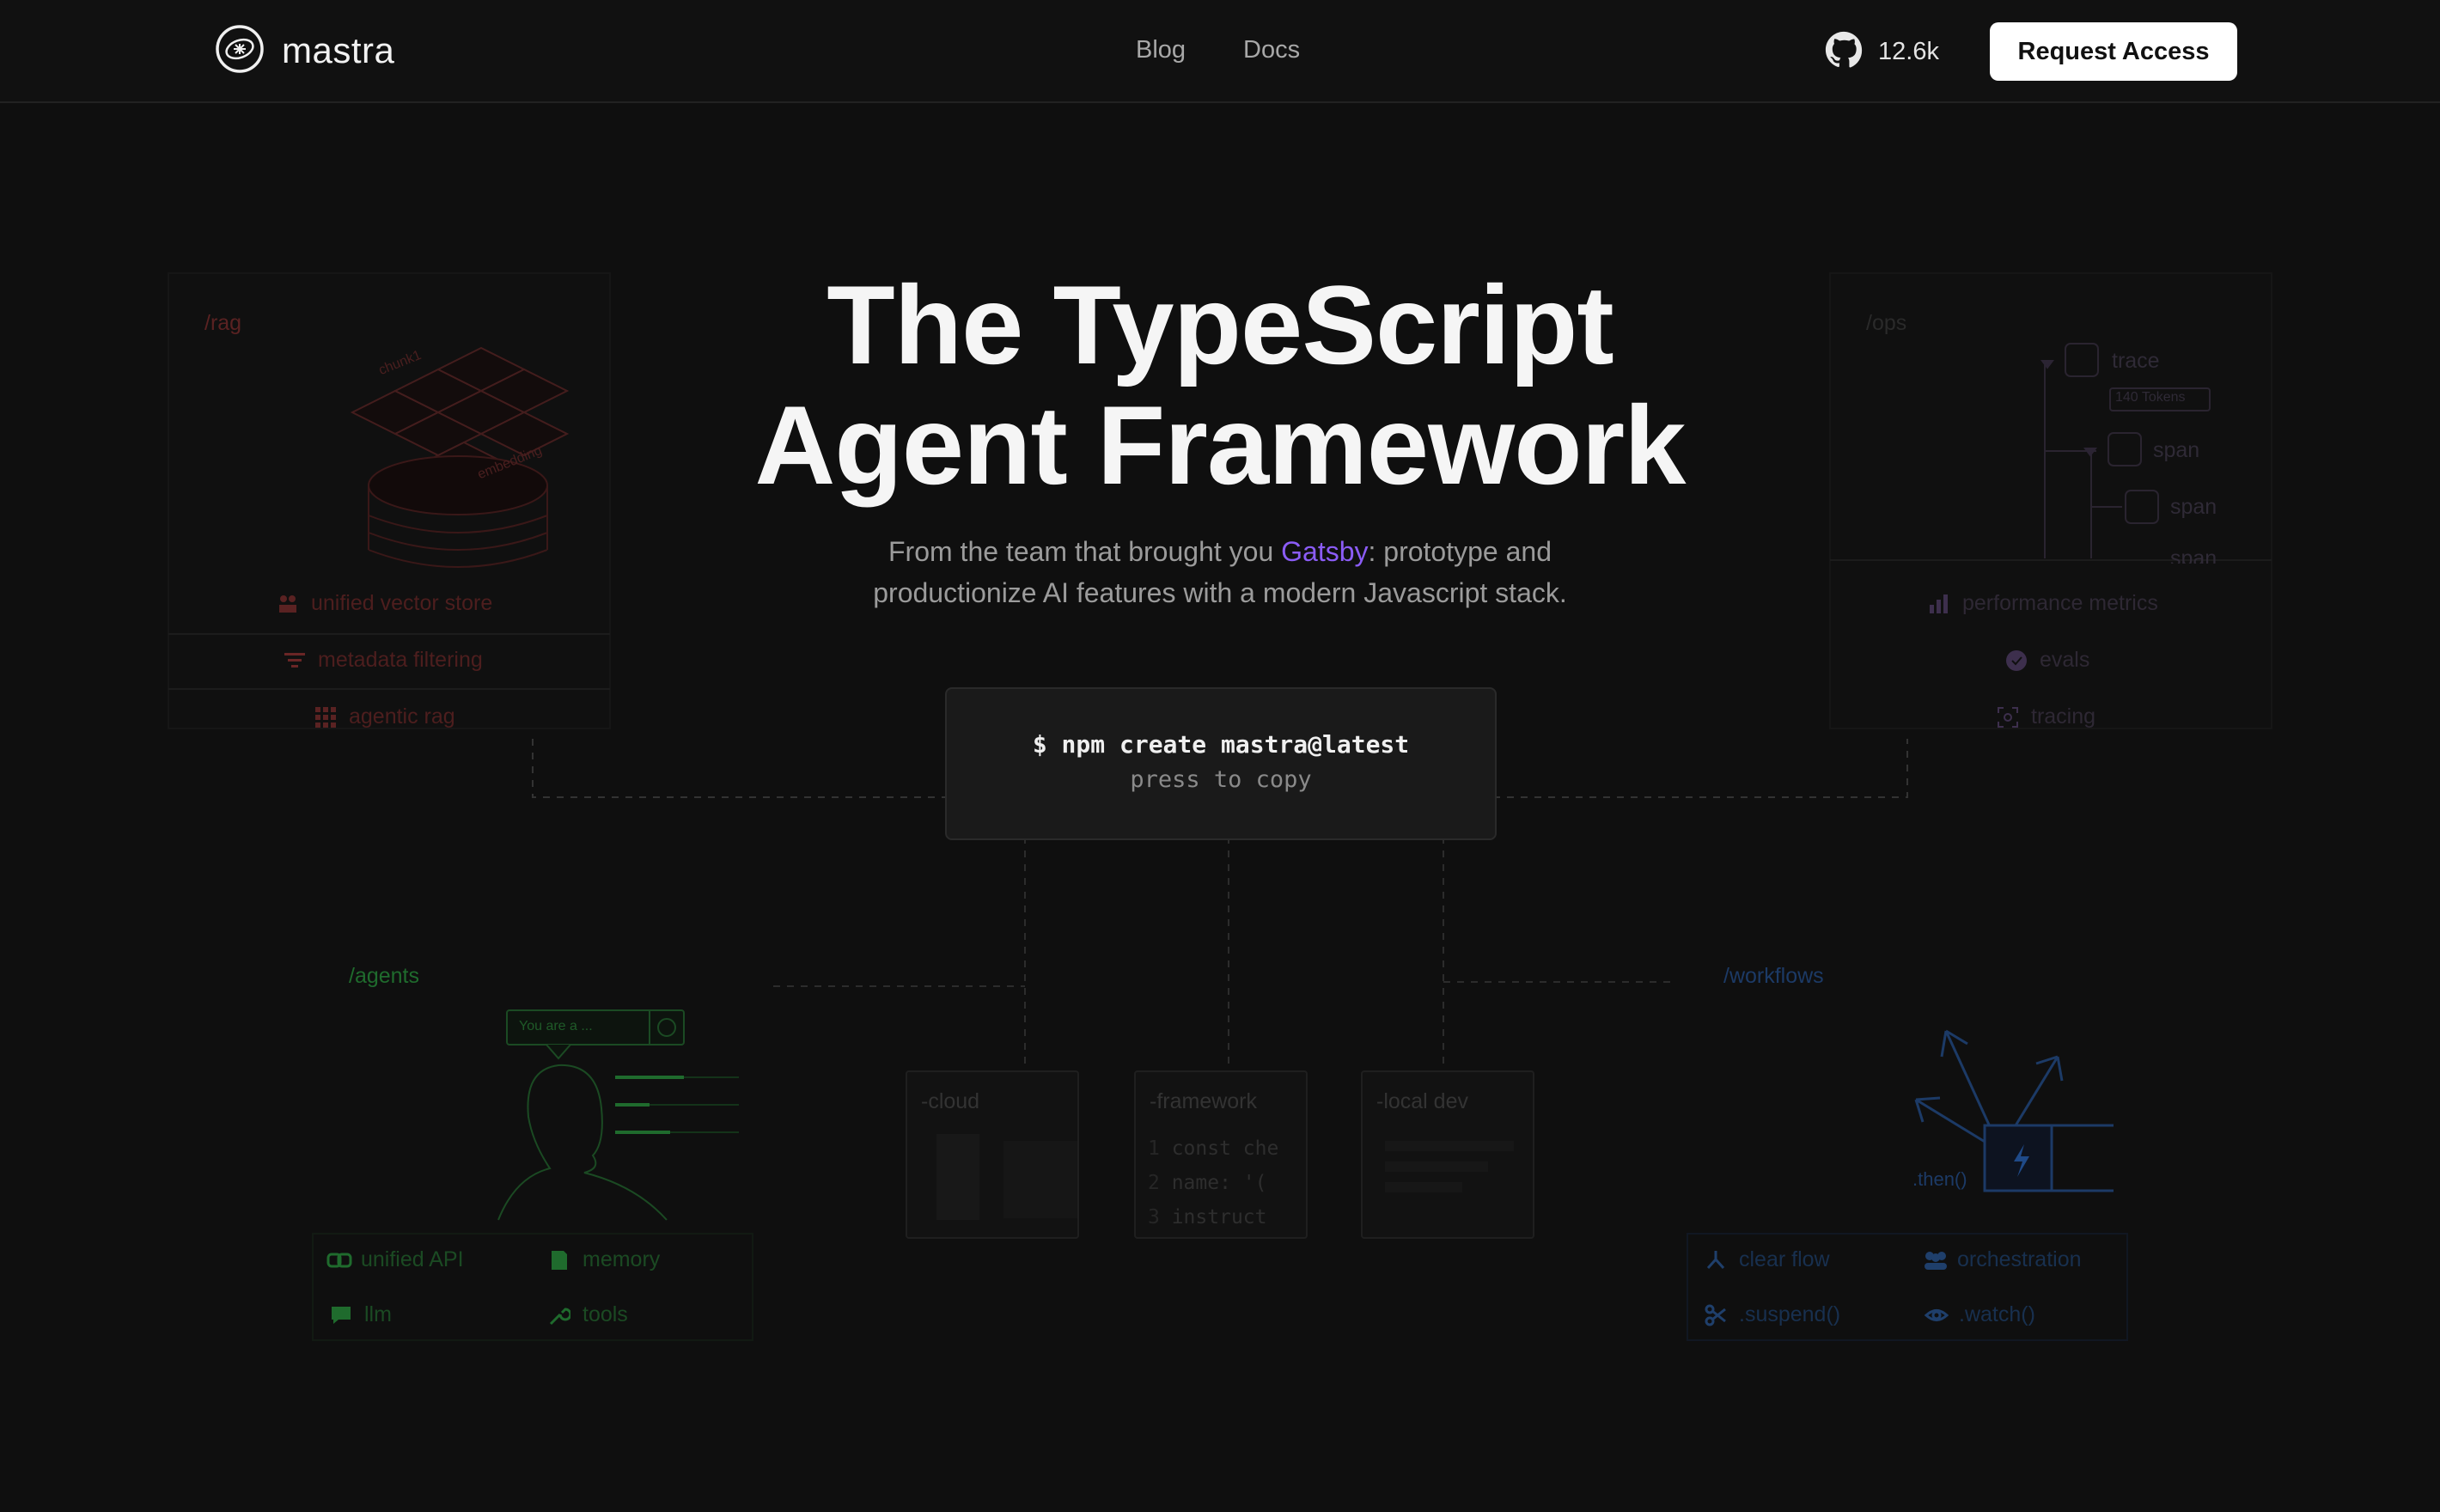  I want to click on feature-orchestration: orchestration, so click(2002, 1259).